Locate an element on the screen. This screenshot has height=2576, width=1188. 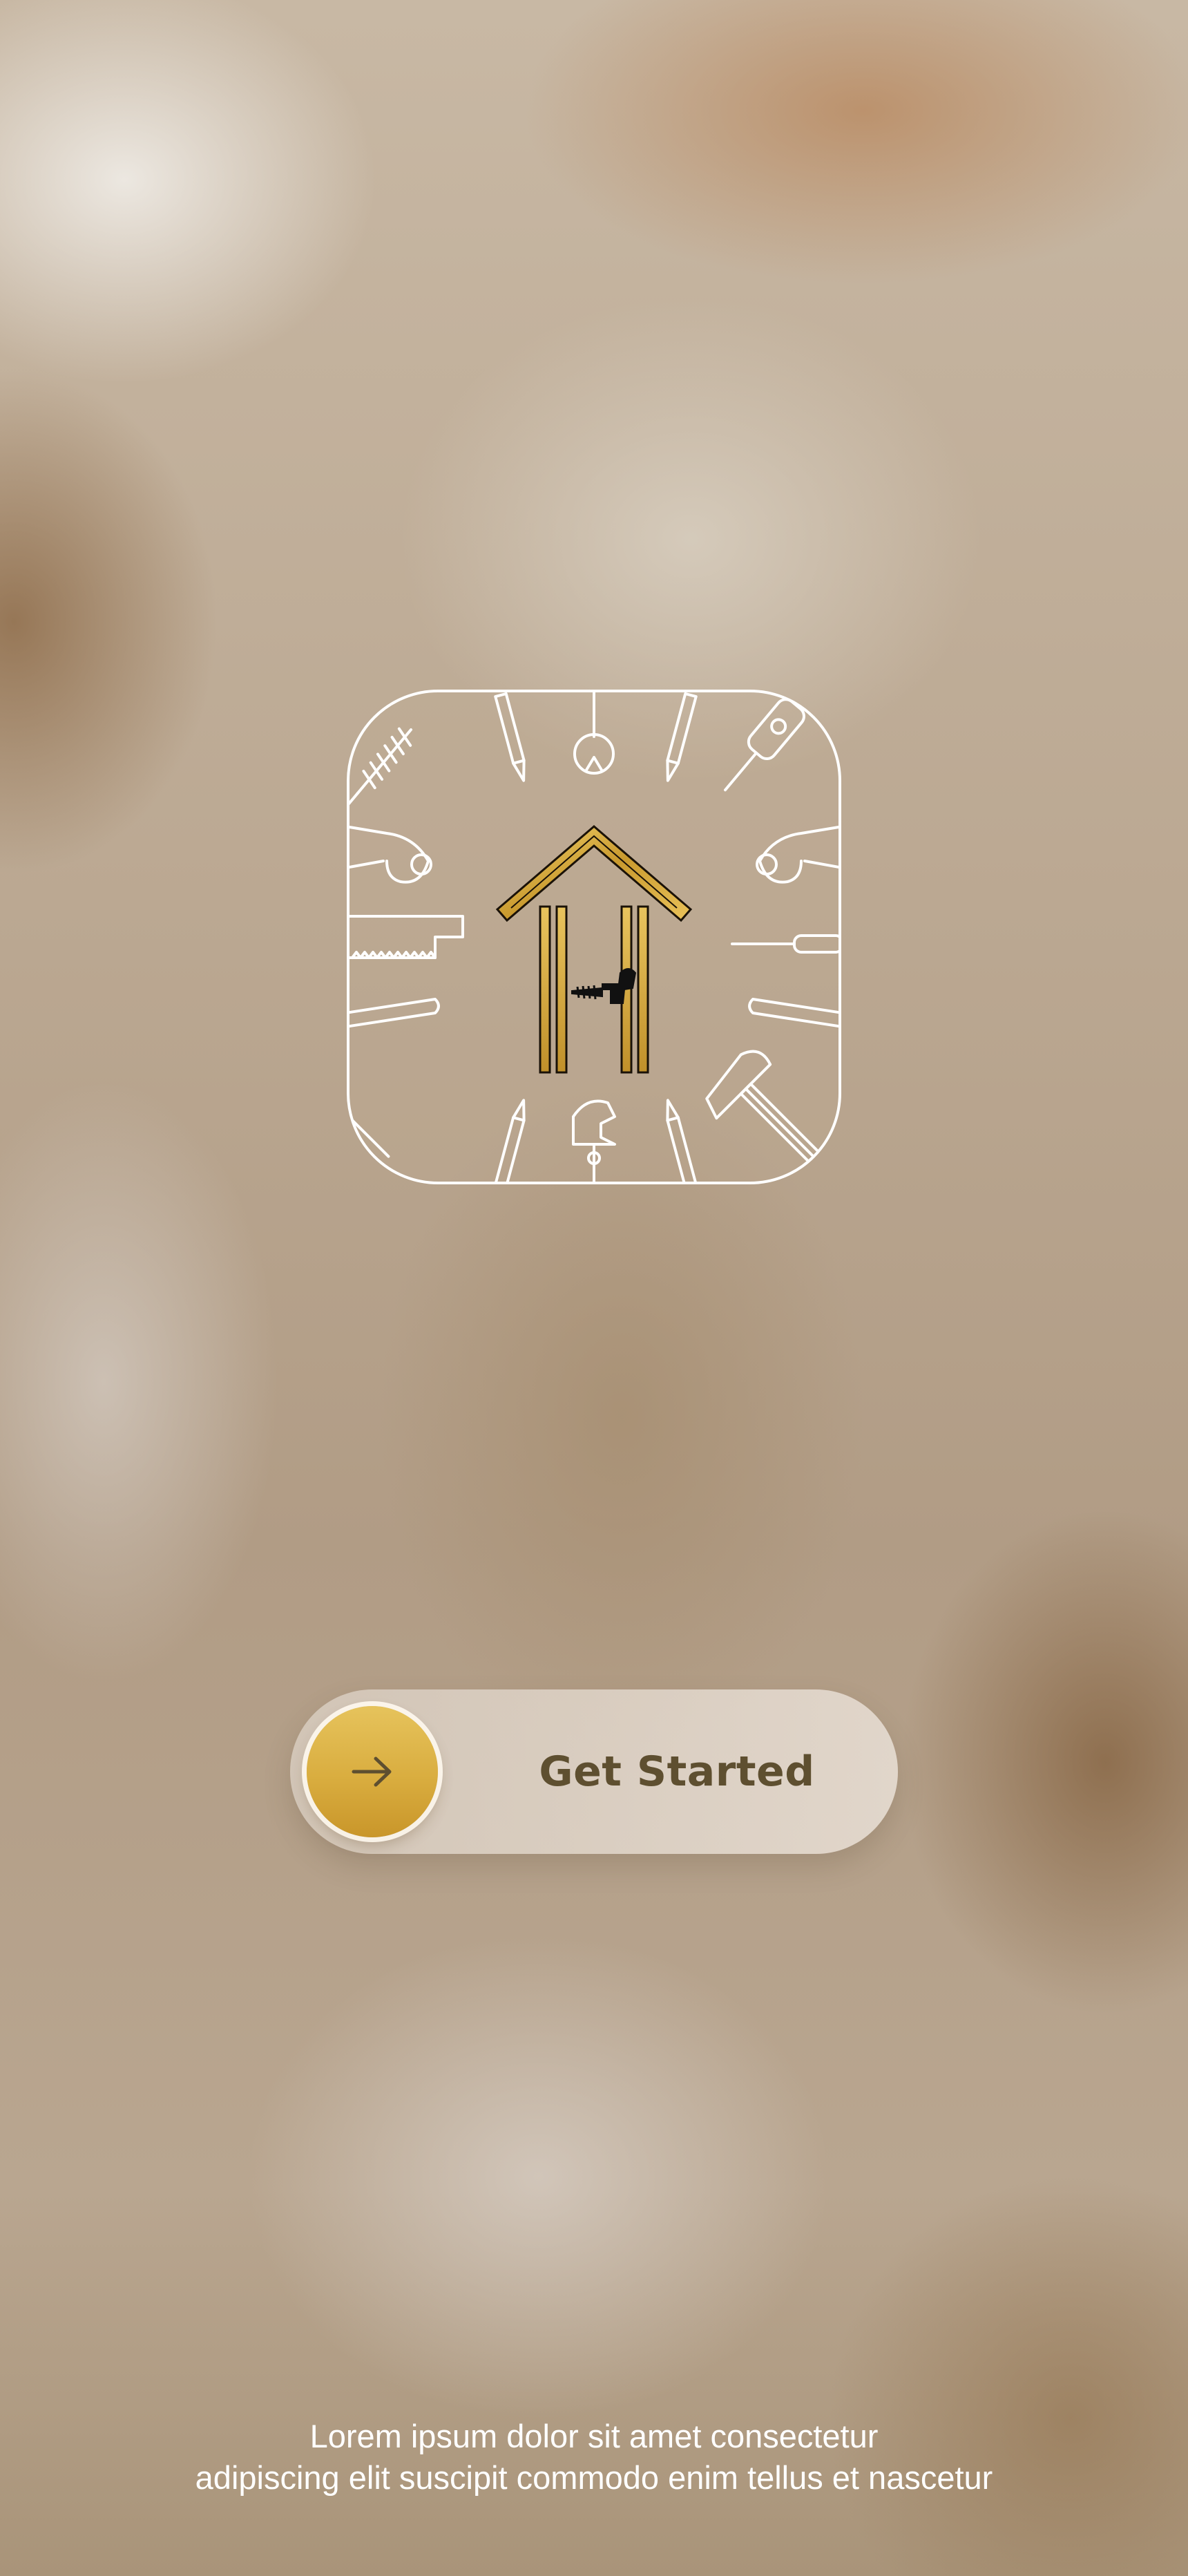
app-logo is located at coordinates (594, 937).